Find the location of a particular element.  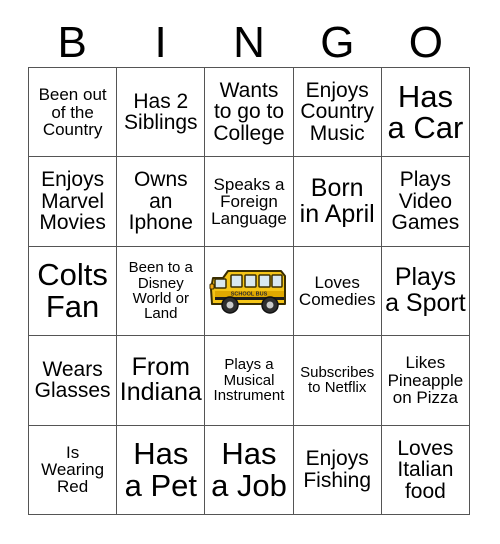

header-letter-n: N is located at coordinates (249, 42).